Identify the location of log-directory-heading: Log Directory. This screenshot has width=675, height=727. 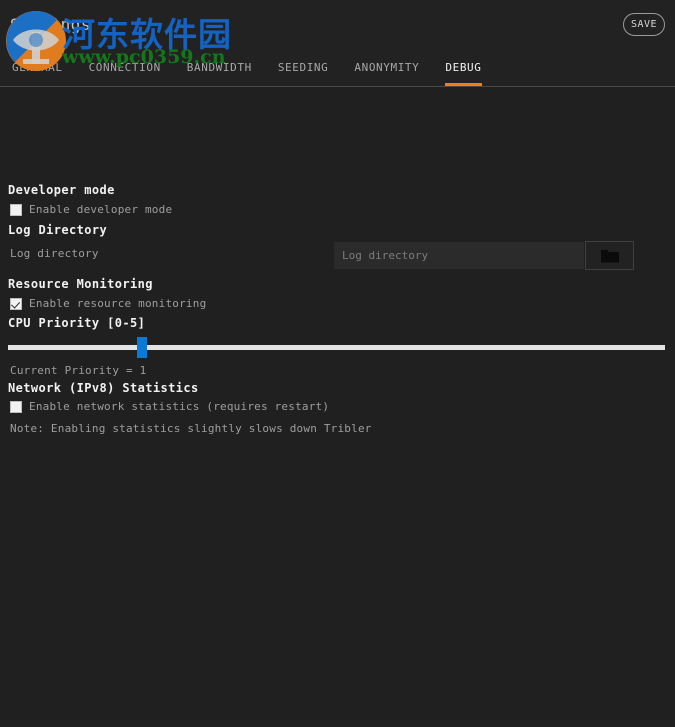
(58, 230).